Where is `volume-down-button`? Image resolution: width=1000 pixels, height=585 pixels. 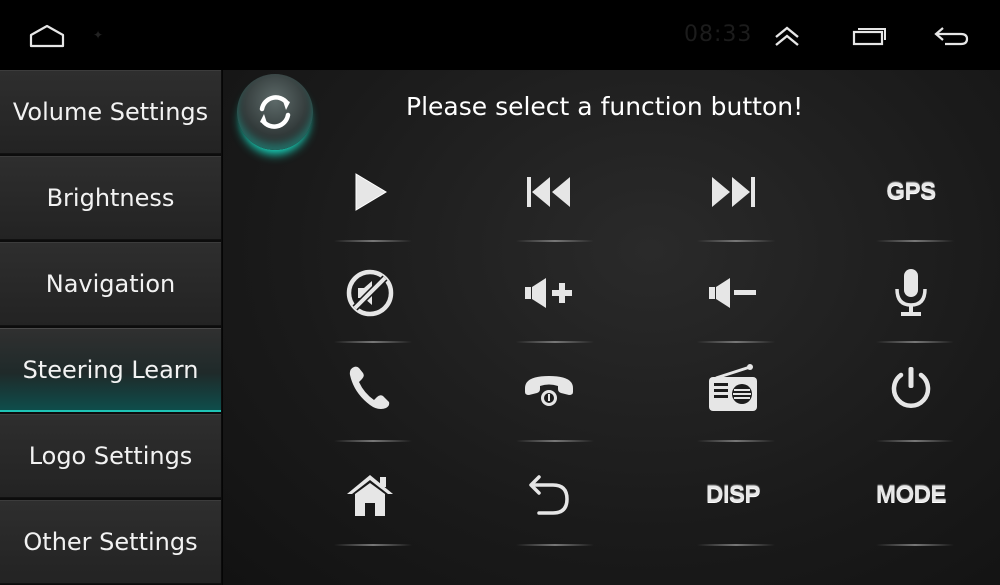 volume-down-button is located at coordinates (733, 293).